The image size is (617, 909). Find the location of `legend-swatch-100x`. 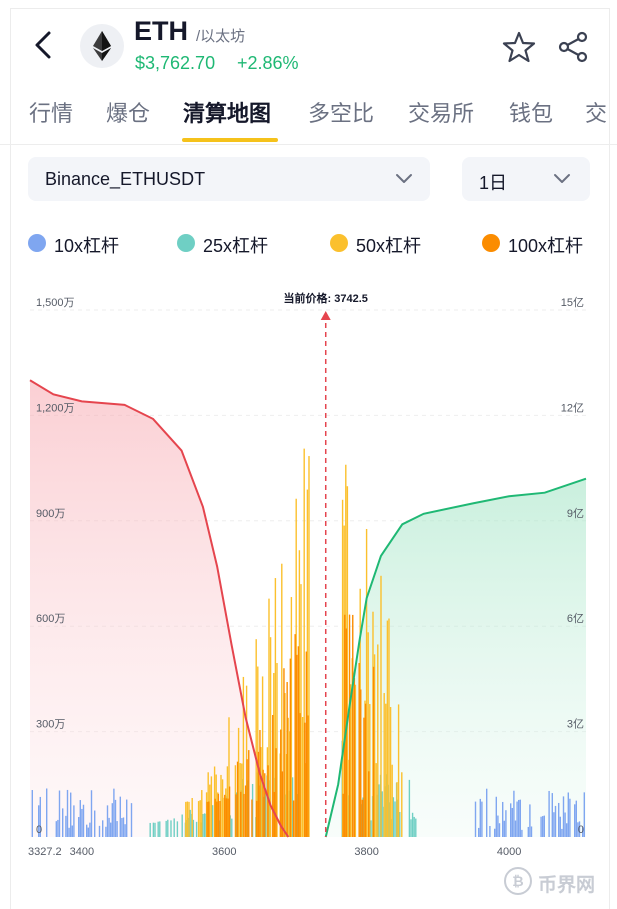

legend-swatch-100x is located at coordinates (491, 243).